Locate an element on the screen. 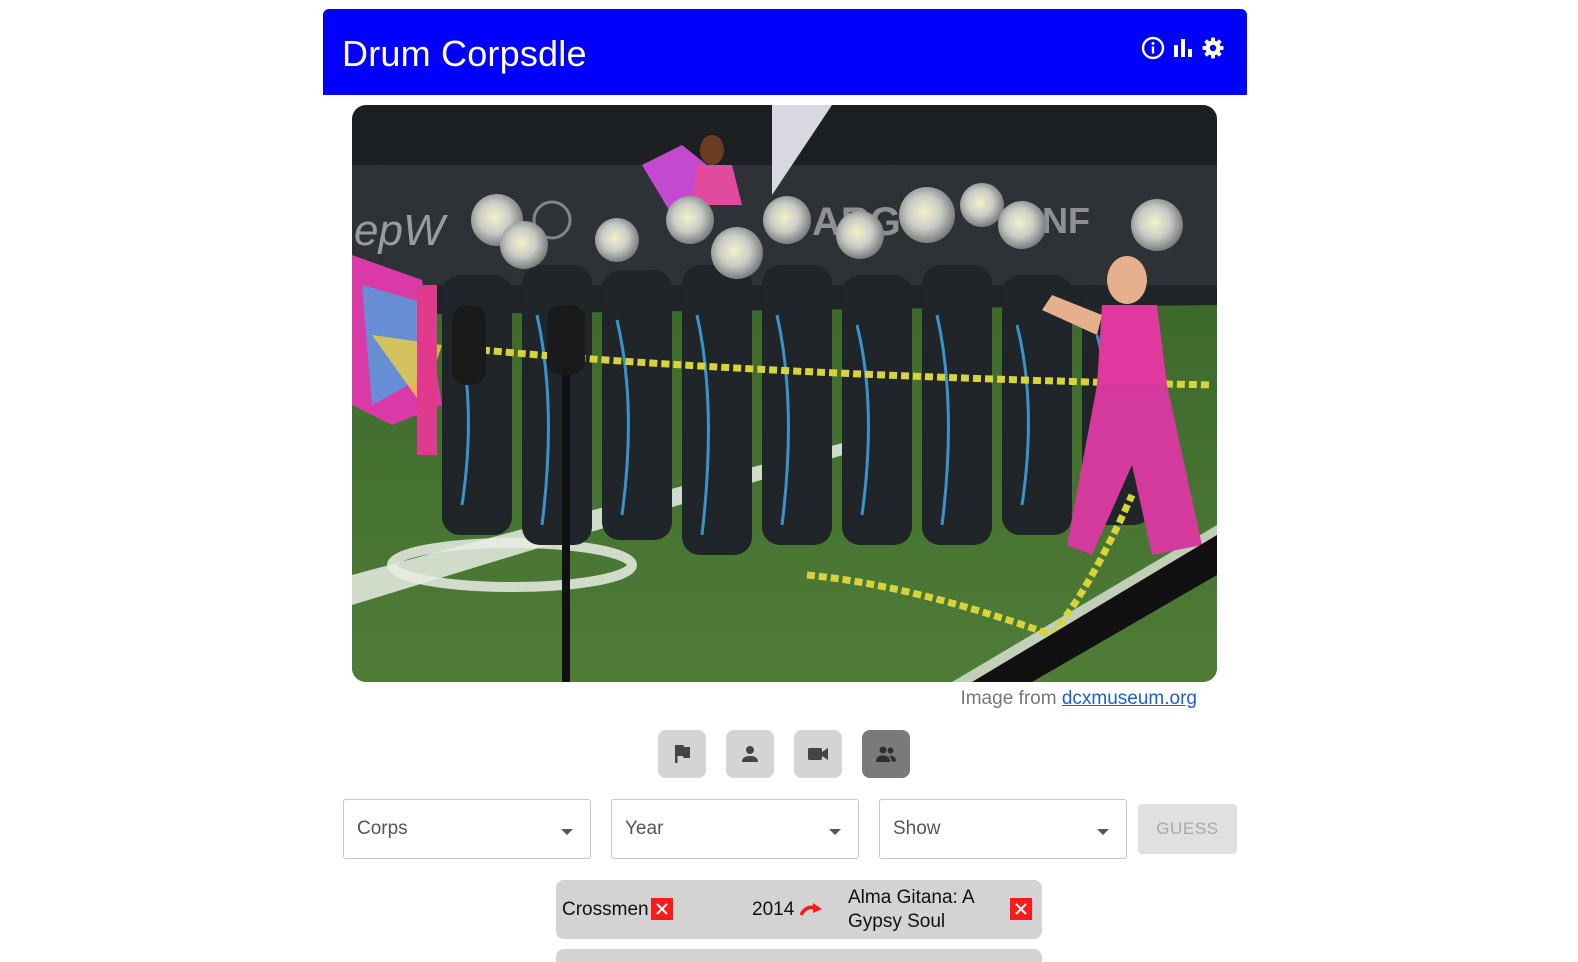 The height and width of the screenshot is (962, 1578). guess-show-line2: Gypsy Soul is located at coordinates (897, 921).